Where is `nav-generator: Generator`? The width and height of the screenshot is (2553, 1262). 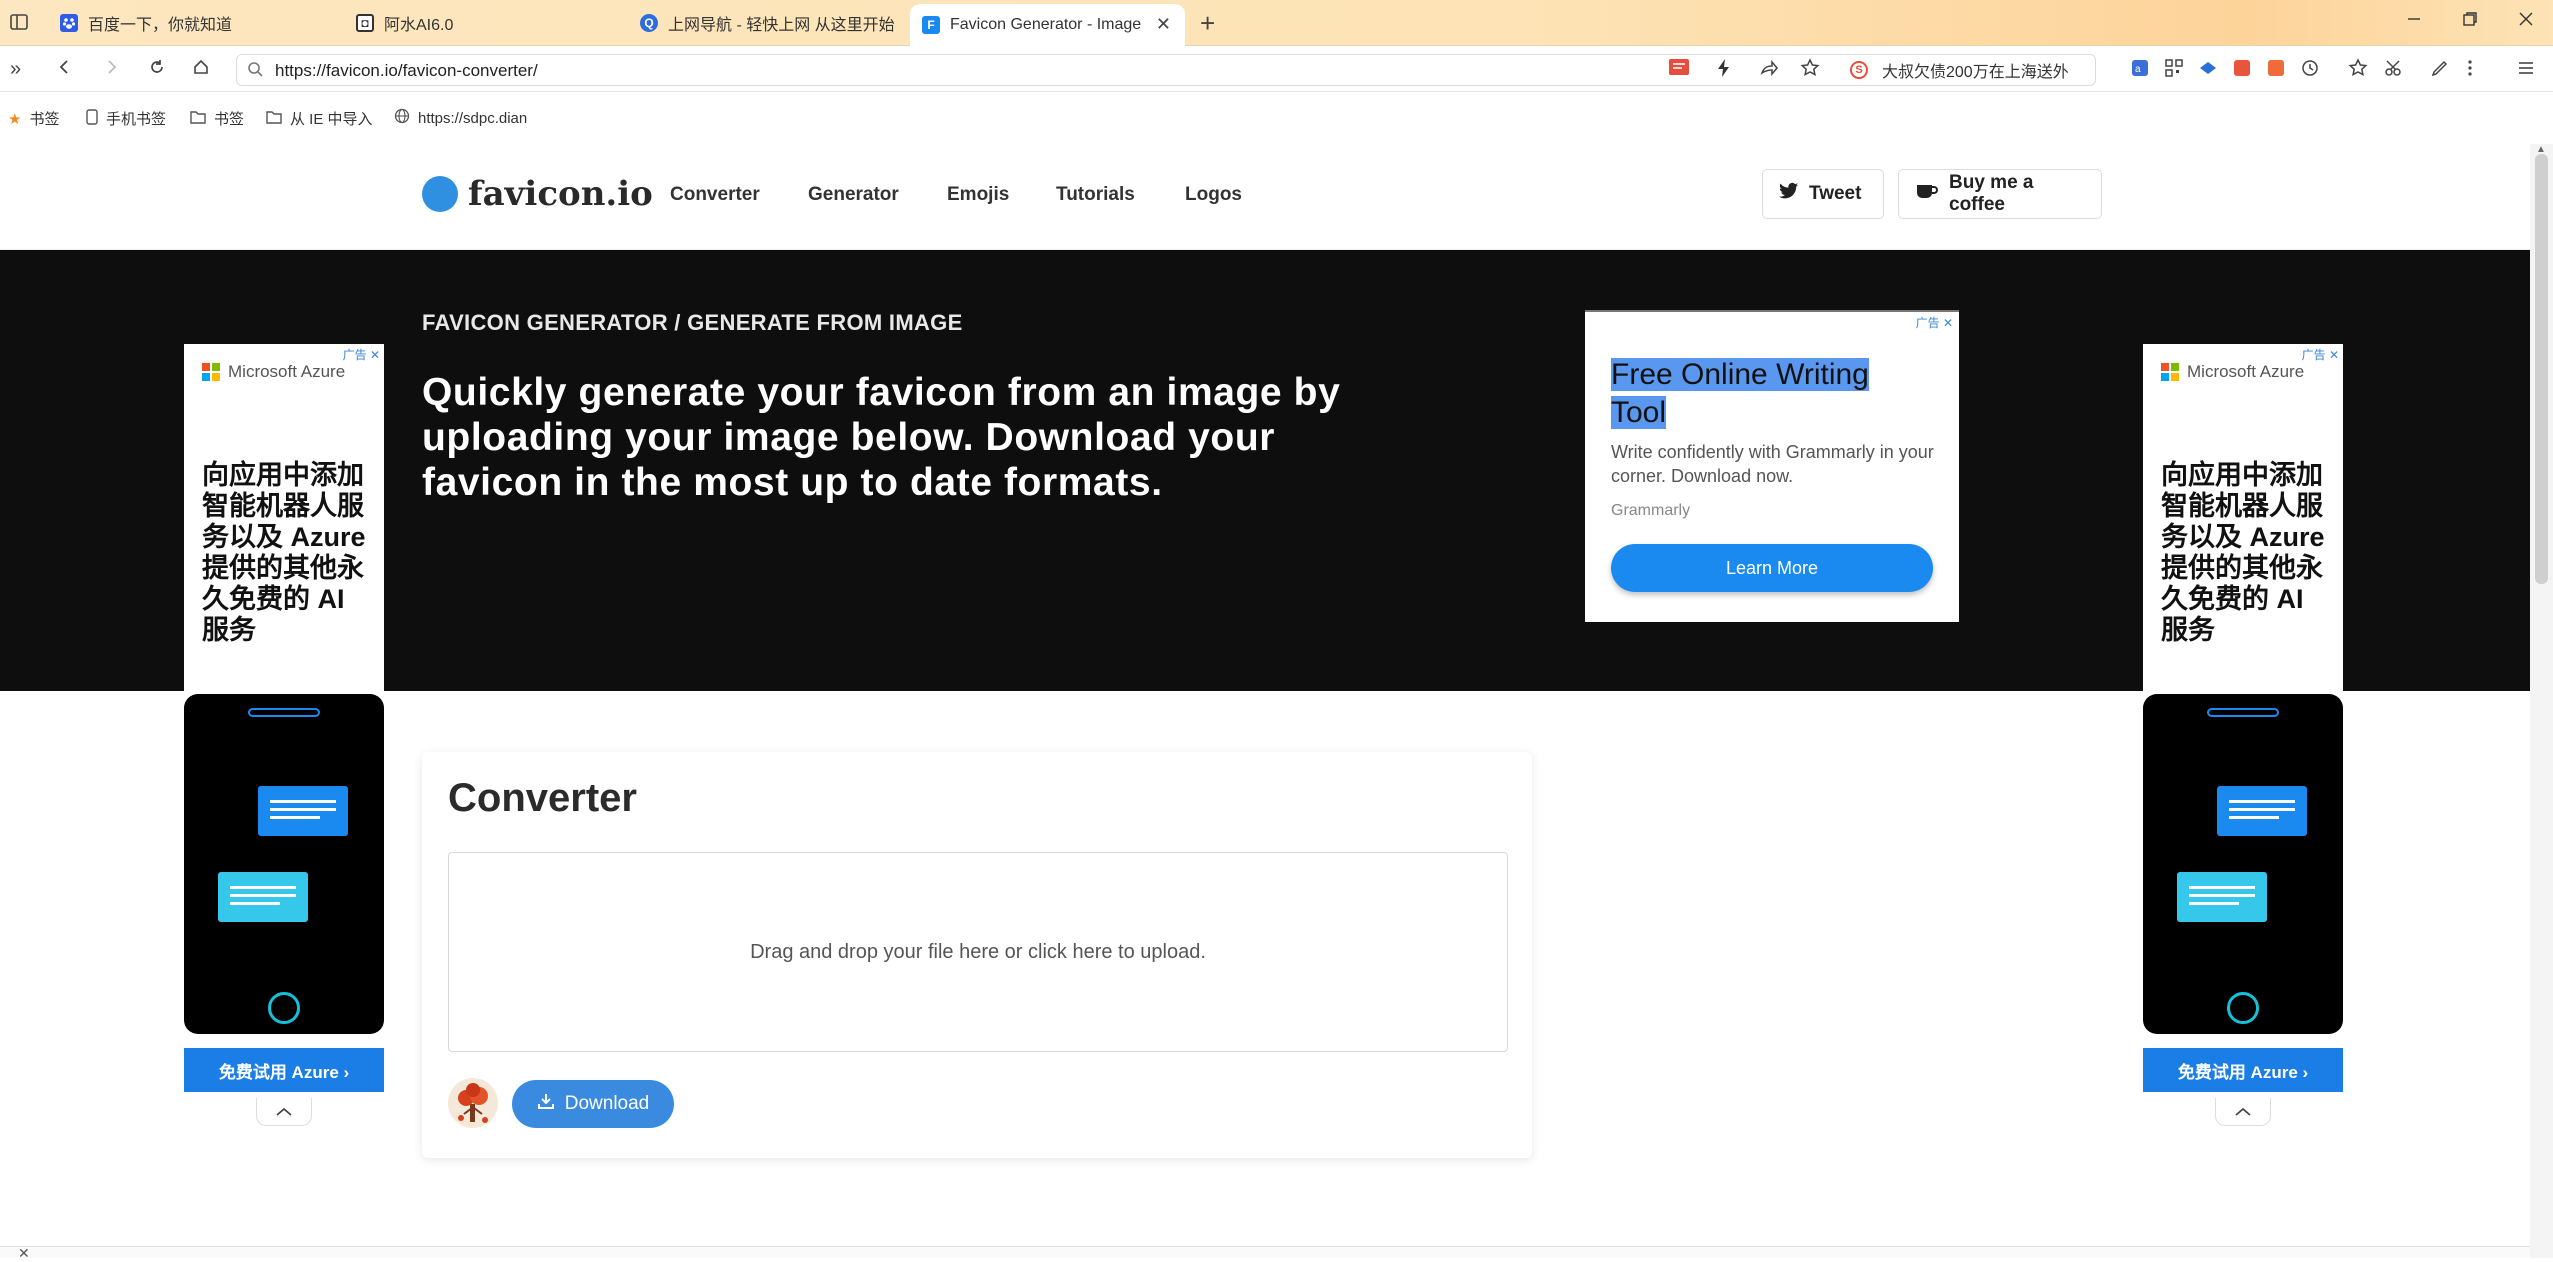
nav-generator: Generator is located at coordinates (853, 195).